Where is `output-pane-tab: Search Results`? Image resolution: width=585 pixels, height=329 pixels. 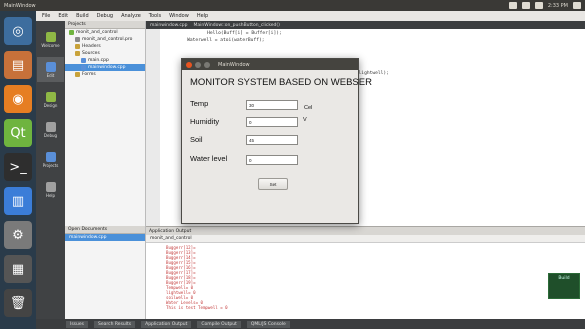
output-pane-tab: Search Results is located at coordinates (114, 324).